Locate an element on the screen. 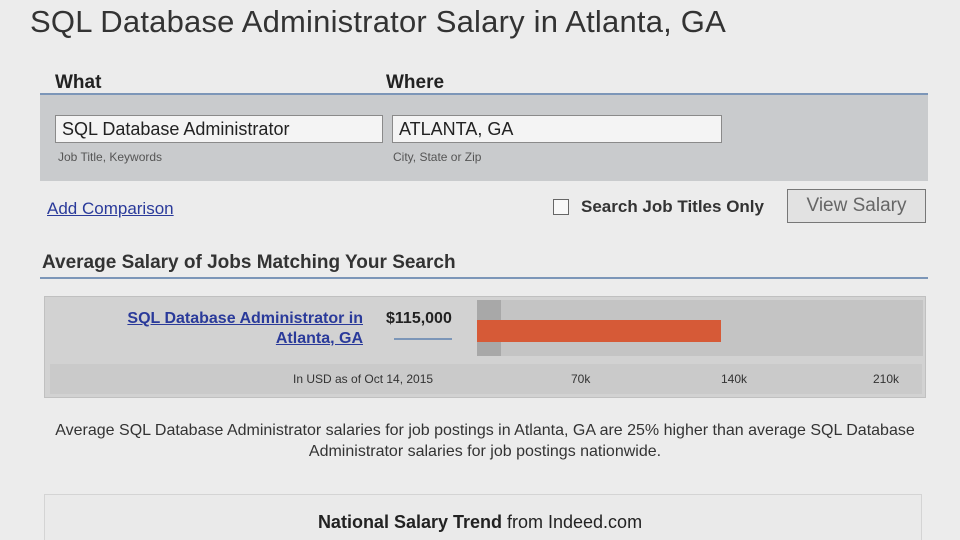  salary-axis is located at coordinates (486, 379).